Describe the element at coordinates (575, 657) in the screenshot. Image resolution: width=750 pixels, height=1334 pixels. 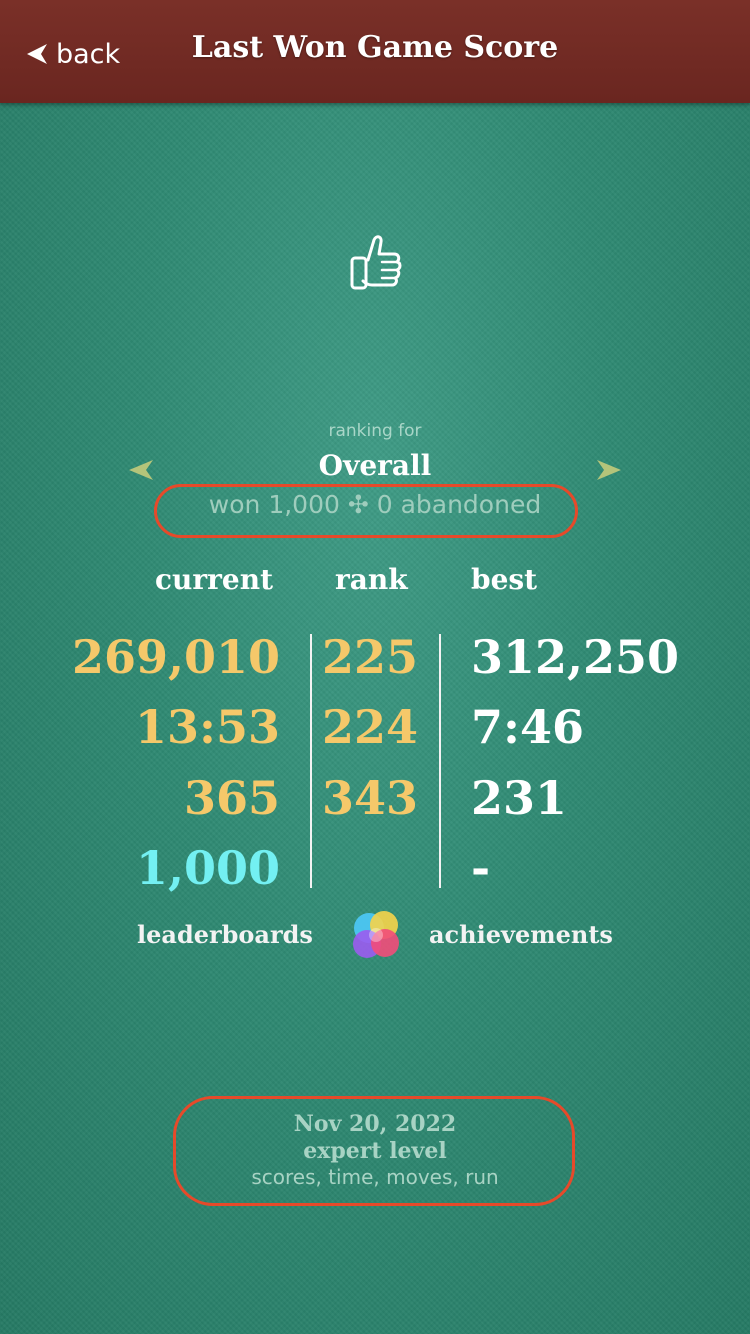
I see `best-score-value: 312,250` at that location.